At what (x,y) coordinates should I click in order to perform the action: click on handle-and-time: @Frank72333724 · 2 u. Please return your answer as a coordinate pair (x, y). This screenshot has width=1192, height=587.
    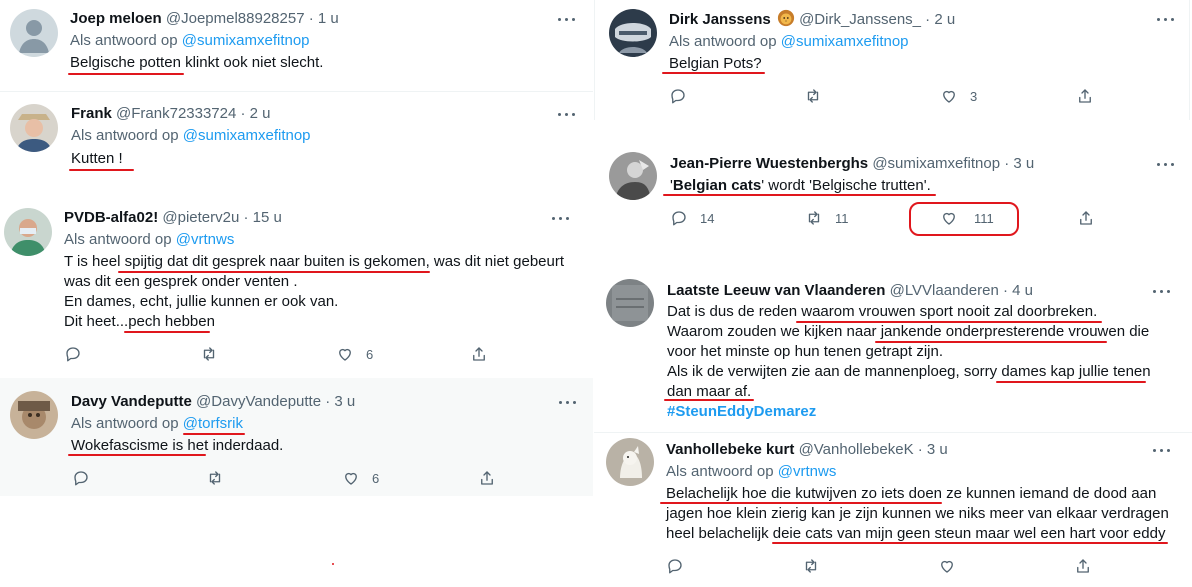
    Looking at the image, I should click on (193, 113).